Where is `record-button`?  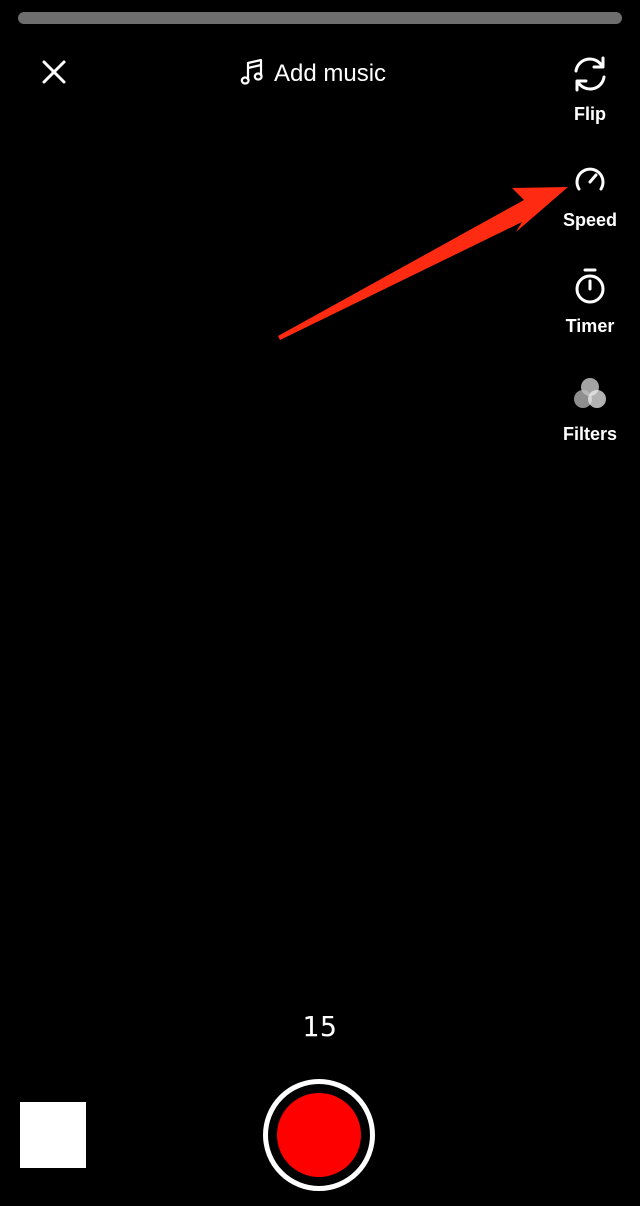 record-button is located at coordinates (319, 1135).